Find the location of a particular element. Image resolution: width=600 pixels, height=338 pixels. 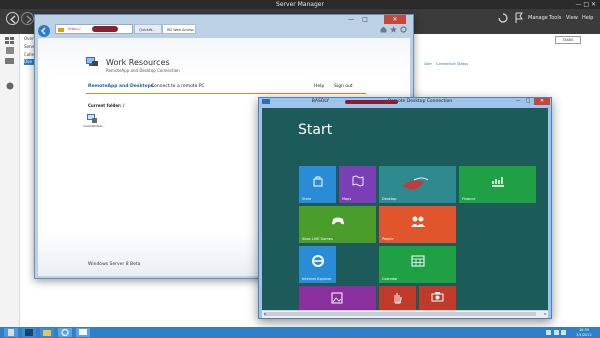

tile-label: People is located at coordinates (388, 239).